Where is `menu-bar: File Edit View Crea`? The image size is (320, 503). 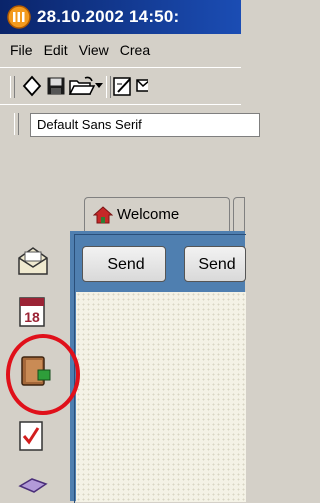 menu-bar: File Edit View Crea is located at coordinates (120, 50).